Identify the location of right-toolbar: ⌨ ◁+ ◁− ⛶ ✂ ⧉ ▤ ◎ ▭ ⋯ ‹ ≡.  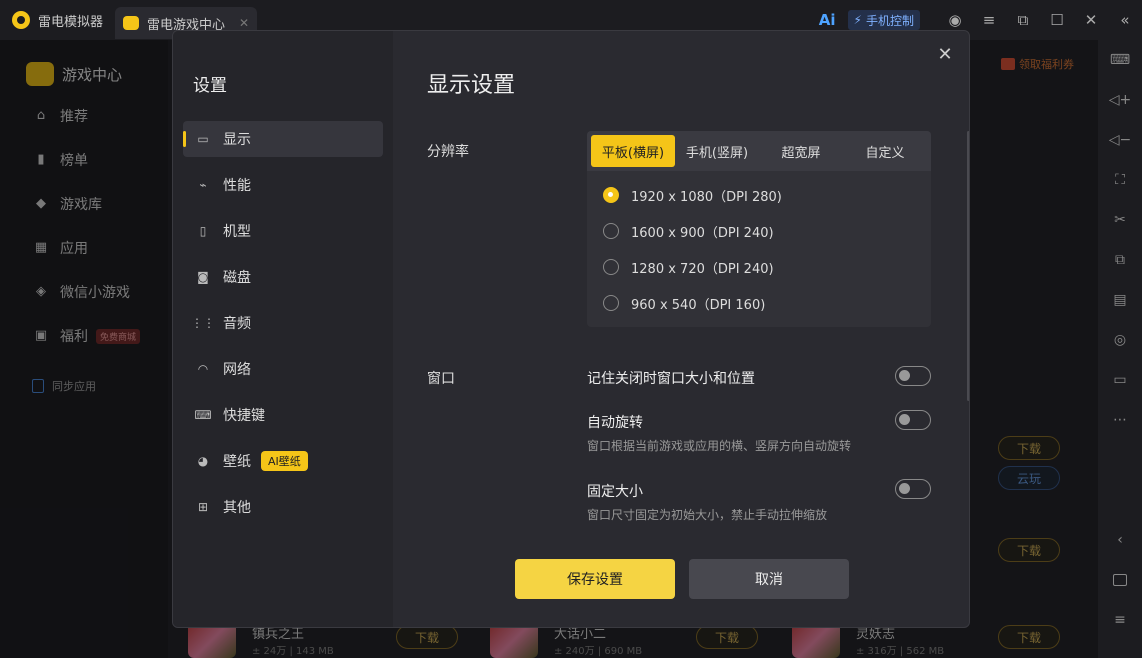
(1120, 349).